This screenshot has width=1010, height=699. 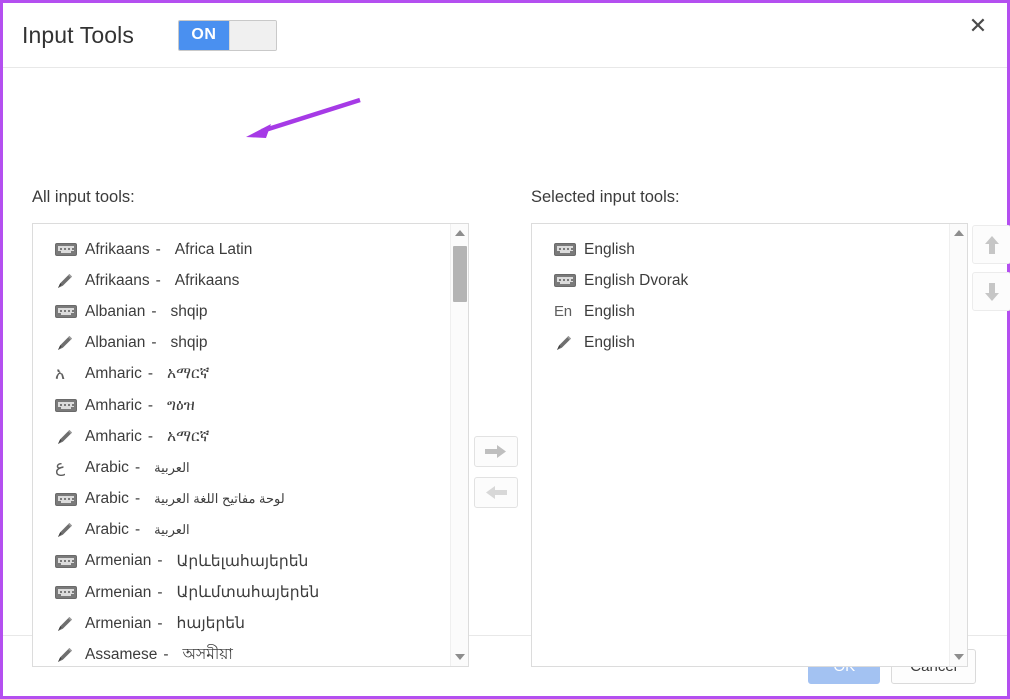 I want to click on list-item-native-name: ግዕዝ, so click(x=181, y=405).